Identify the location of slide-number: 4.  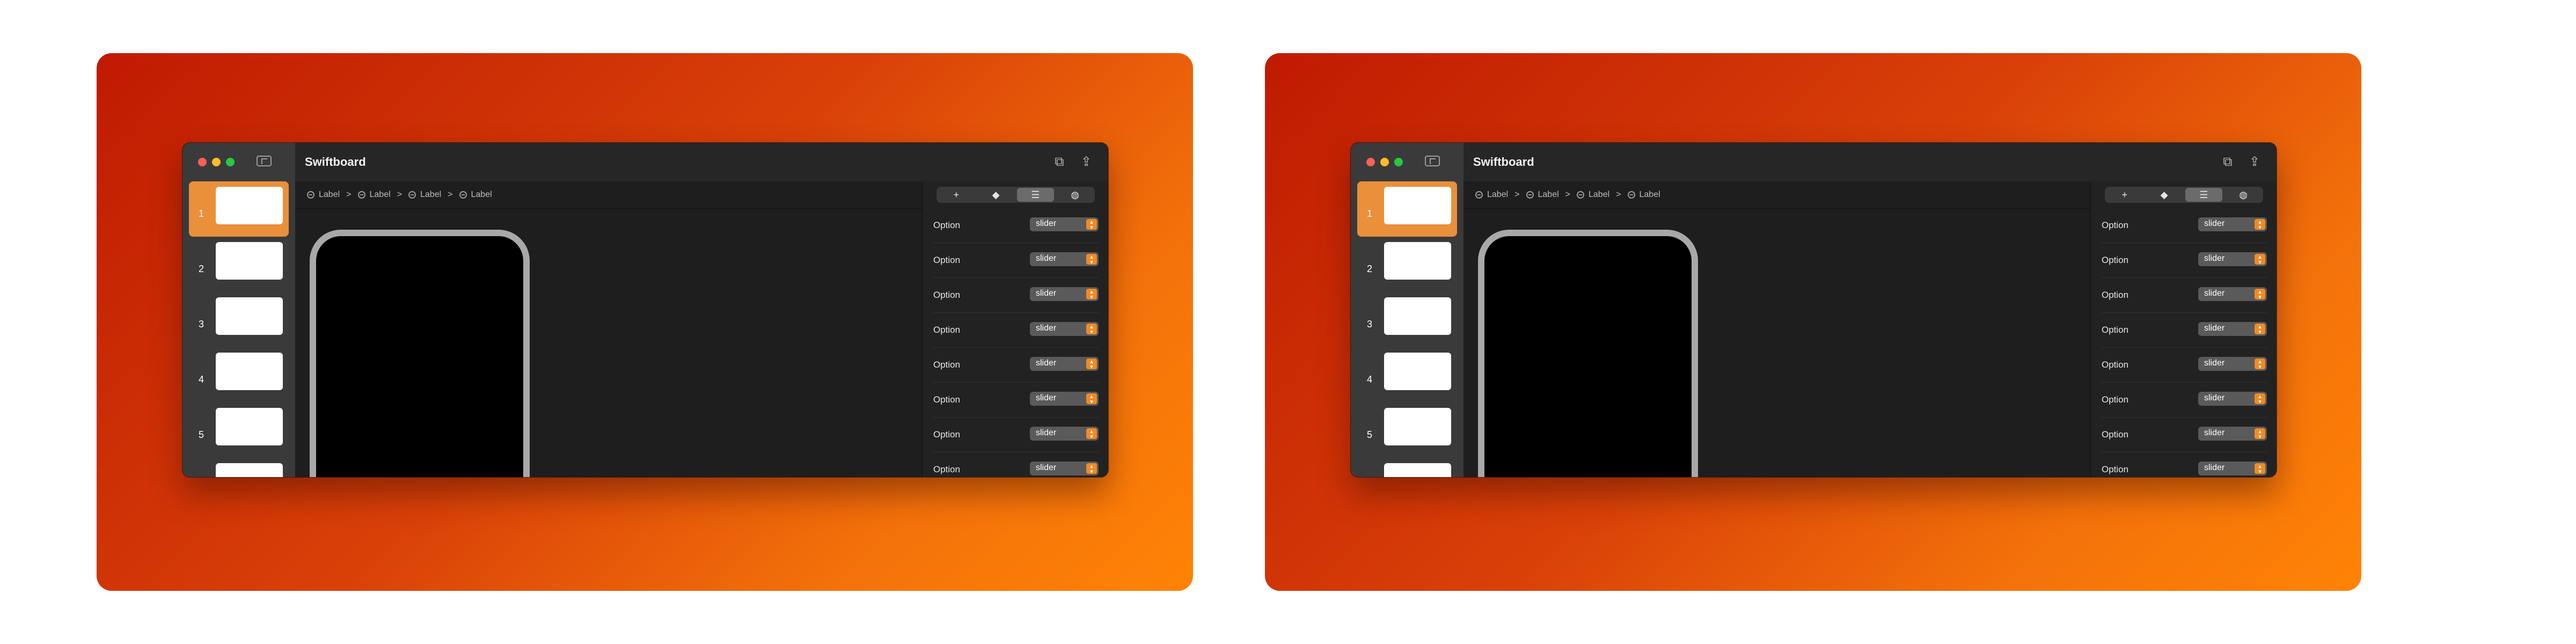
(1370, 379).